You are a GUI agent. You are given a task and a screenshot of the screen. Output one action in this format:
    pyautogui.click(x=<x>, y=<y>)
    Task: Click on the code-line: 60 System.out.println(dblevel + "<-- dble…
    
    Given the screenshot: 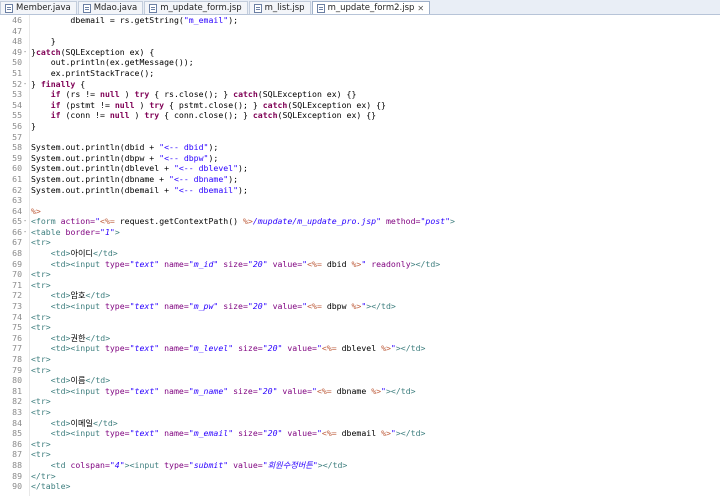 What is the action you would take?
    pyautogui.click(x=360, y=168)
    